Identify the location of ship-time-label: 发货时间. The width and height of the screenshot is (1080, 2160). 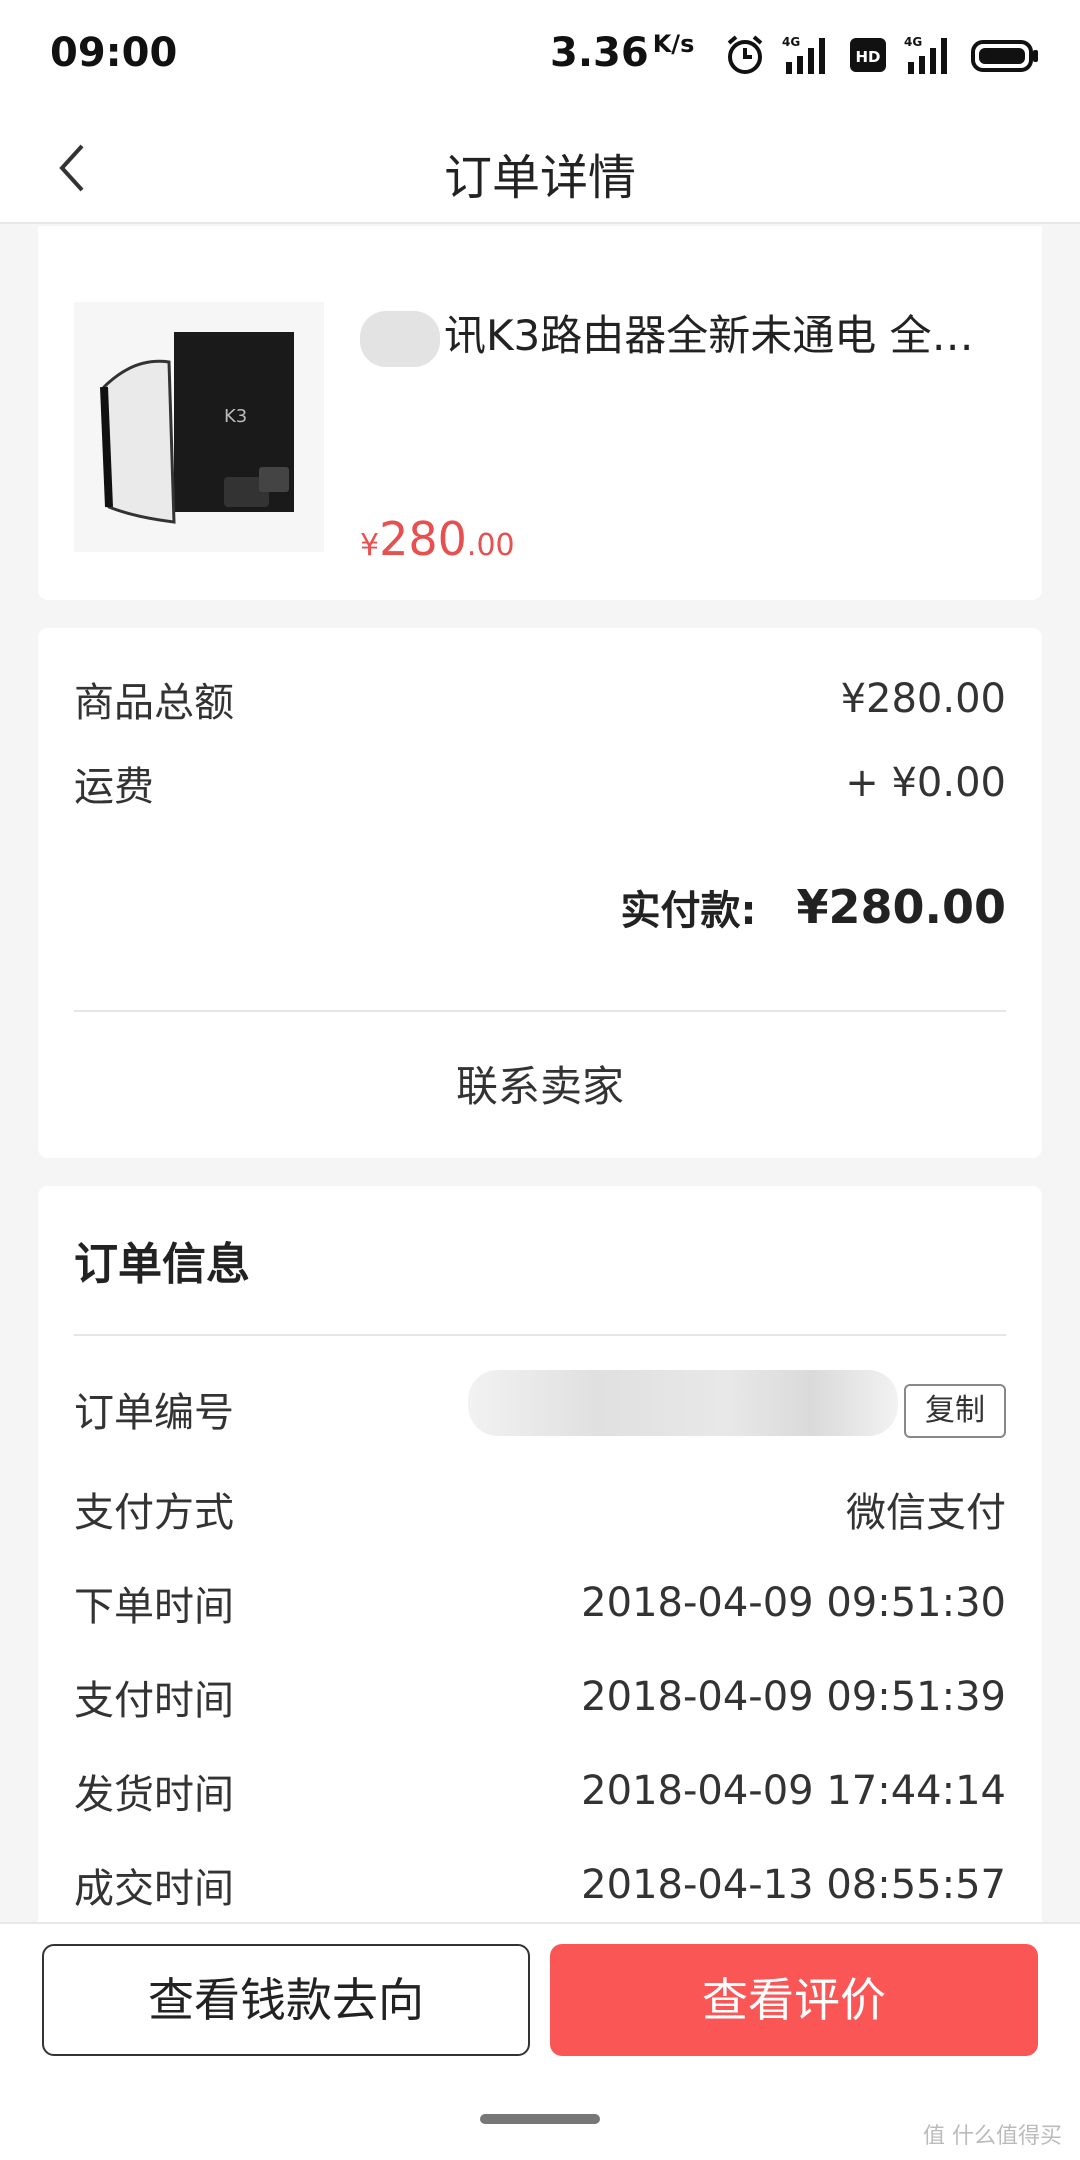
(154, 1795).